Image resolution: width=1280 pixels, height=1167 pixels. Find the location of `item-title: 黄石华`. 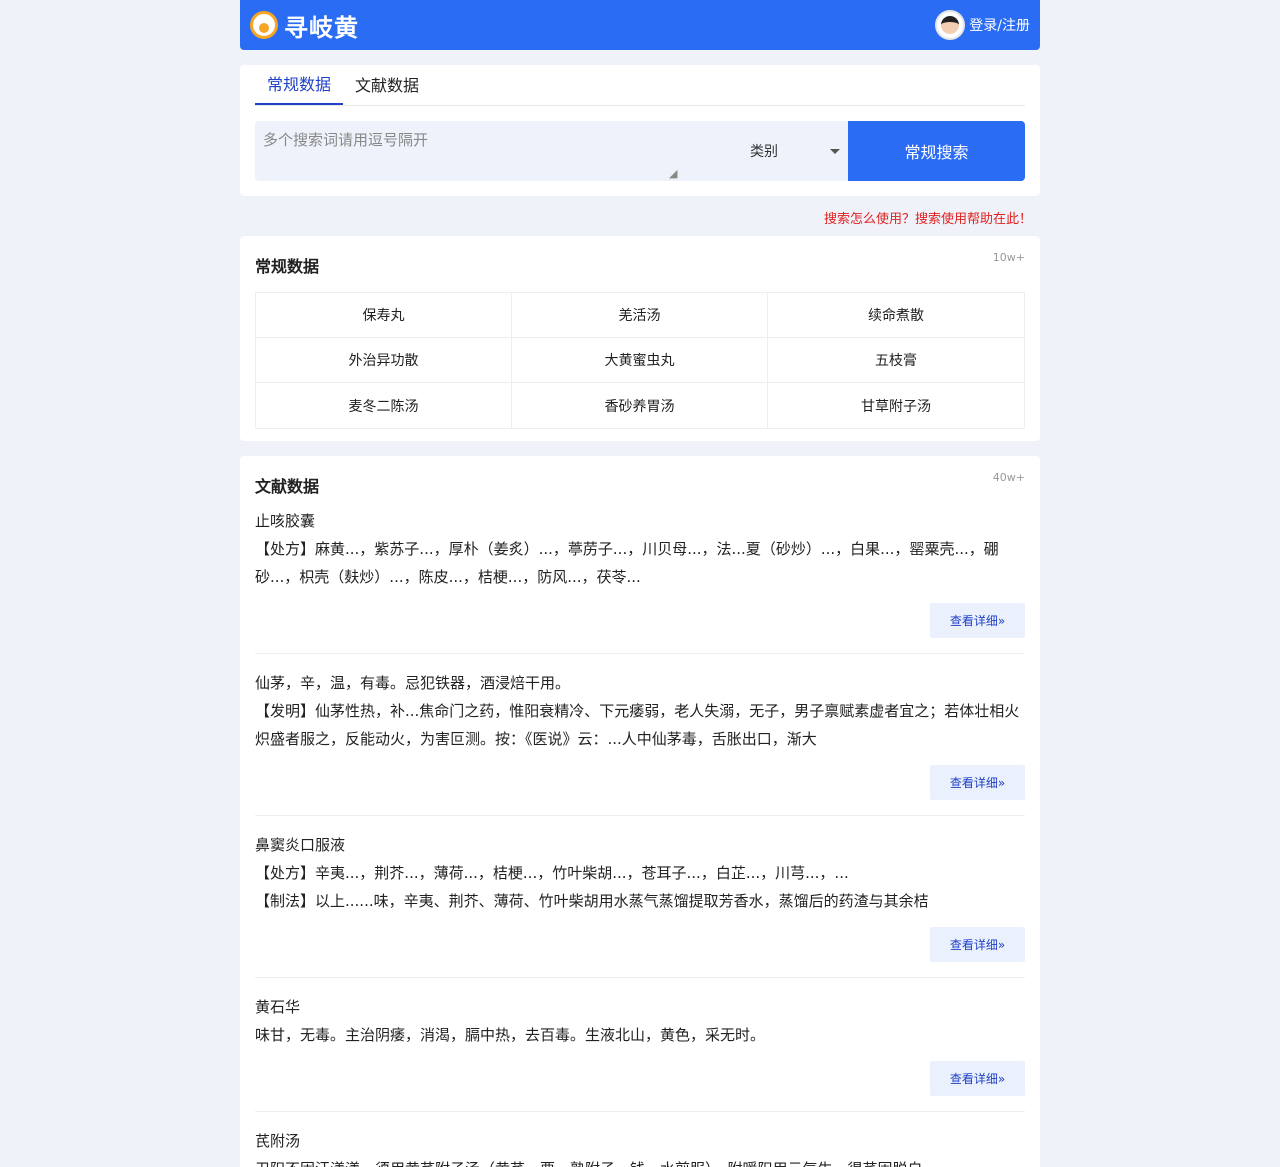

item-title: 黄石华 is located at coordinates (640, 1007).